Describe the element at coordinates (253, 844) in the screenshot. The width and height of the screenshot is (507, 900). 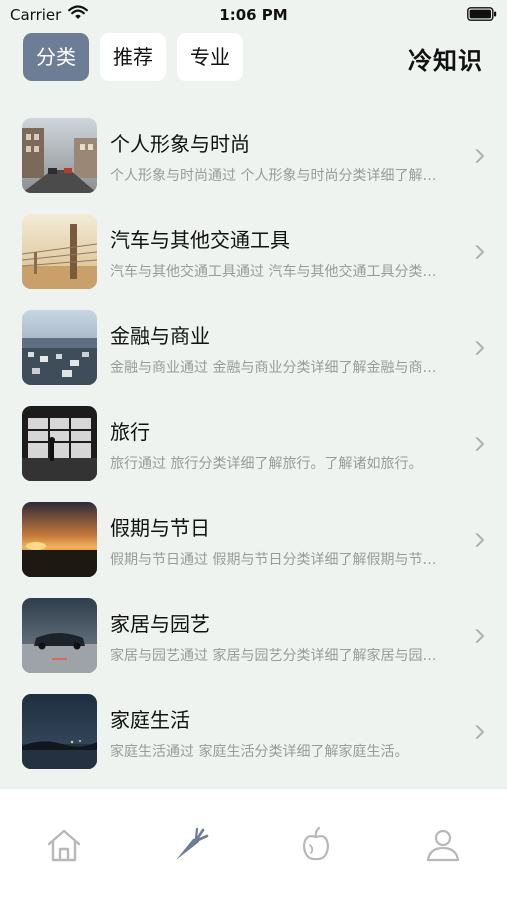
I see `bottom-tab-bar` at that location.